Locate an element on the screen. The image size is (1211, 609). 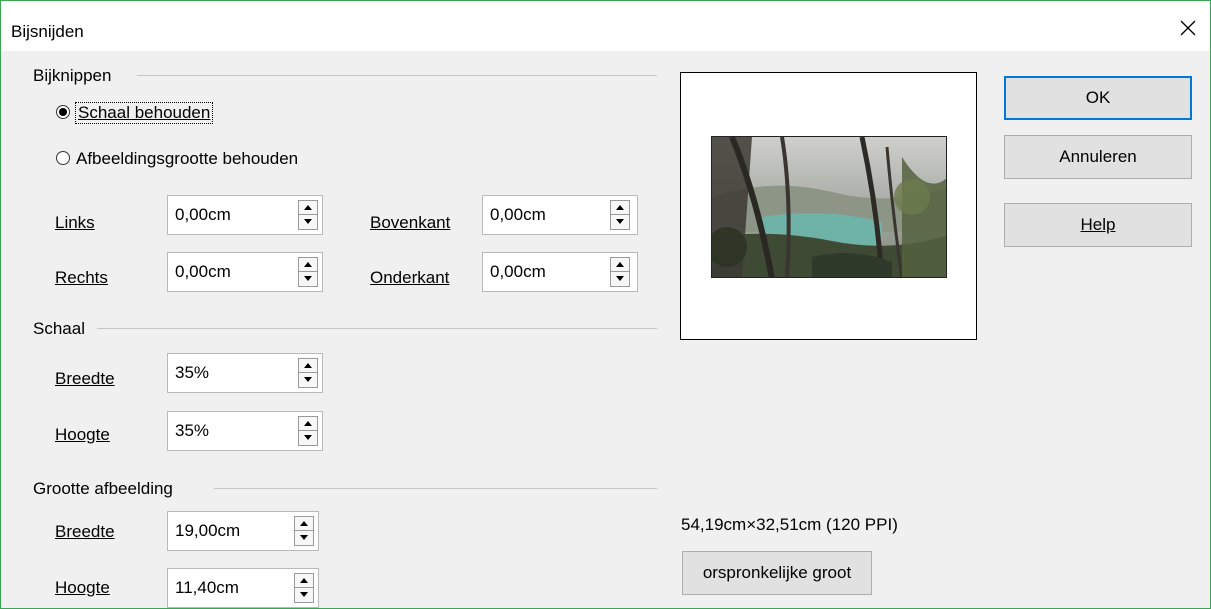
top-label: Bovenkant is located at coordinates (410, 222).